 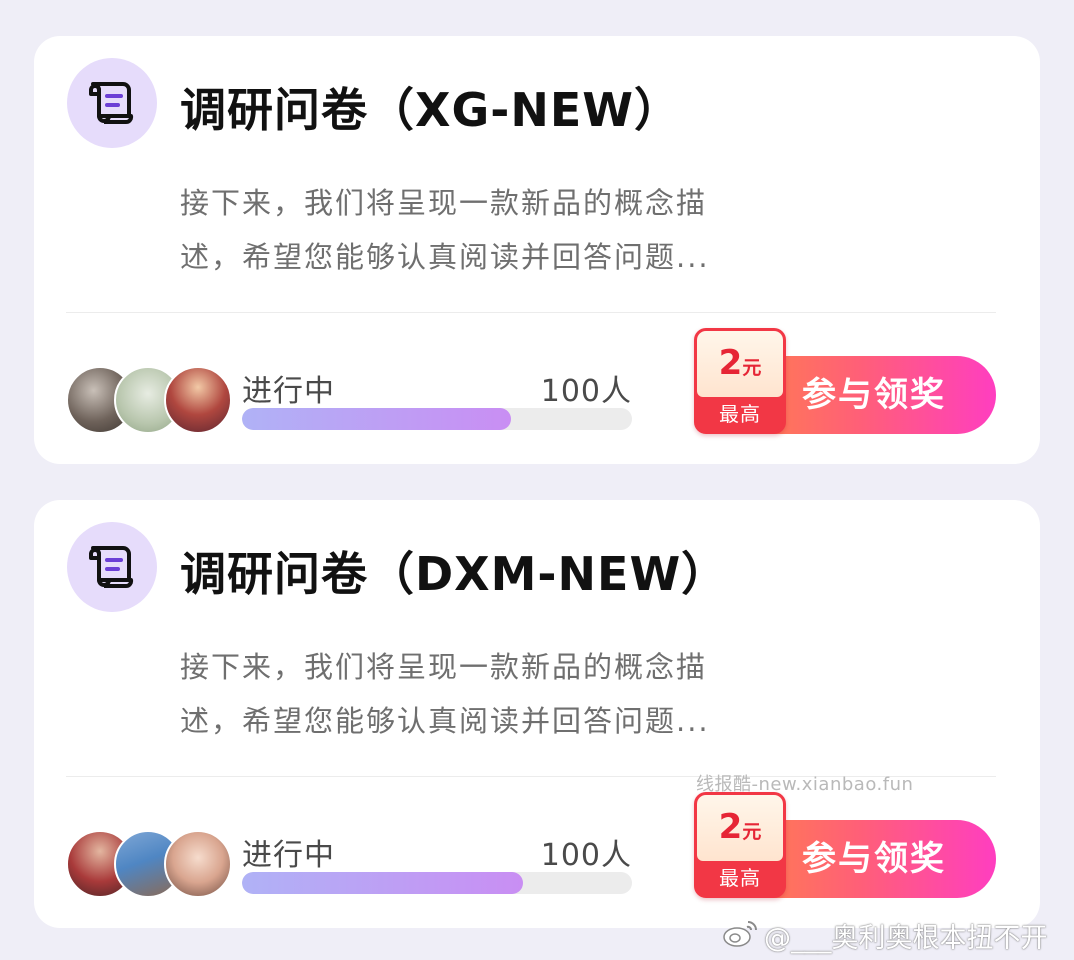 What do you see at coordinates (454, 574) in the screenshot?
I see `survey-title: 调研问卷（DXM-NEW）` at bounding box center [454, 574].